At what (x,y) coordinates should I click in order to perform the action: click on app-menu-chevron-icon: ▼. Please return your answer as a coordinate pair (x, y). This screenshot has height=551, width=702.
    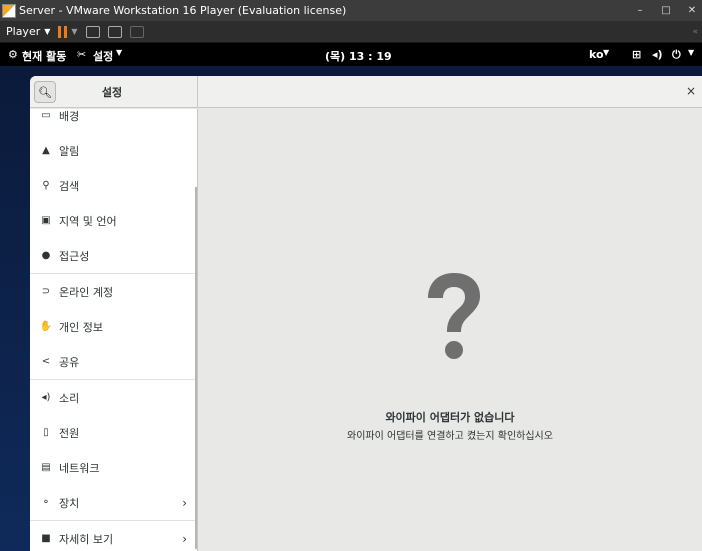
    Looking at the image, I should click on (119, 52).